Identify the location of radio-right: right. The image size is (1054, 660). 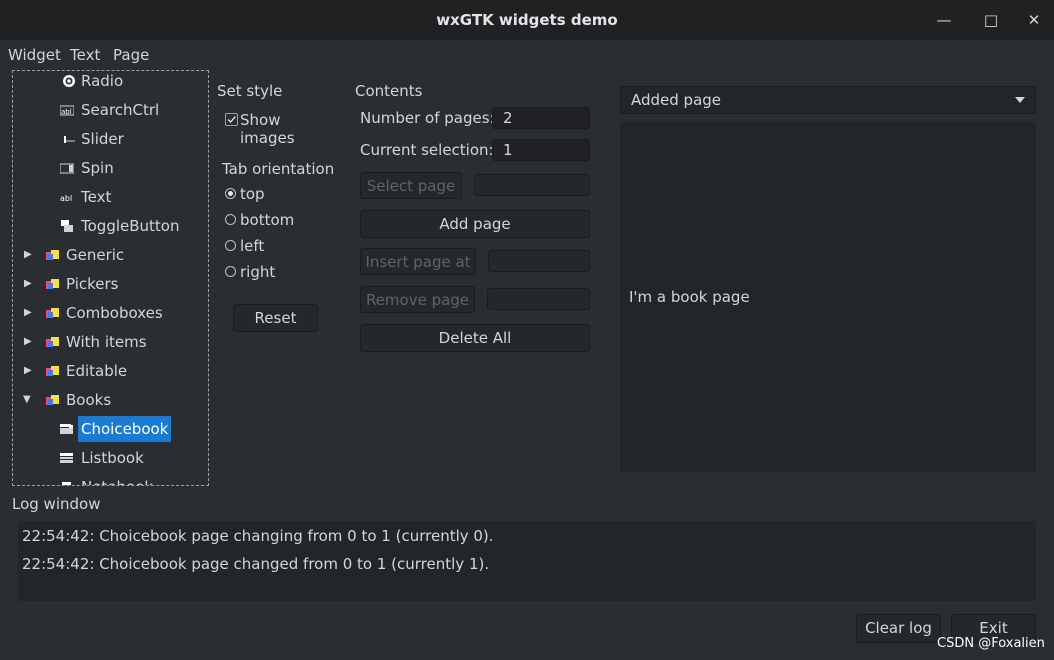
(264, 272).